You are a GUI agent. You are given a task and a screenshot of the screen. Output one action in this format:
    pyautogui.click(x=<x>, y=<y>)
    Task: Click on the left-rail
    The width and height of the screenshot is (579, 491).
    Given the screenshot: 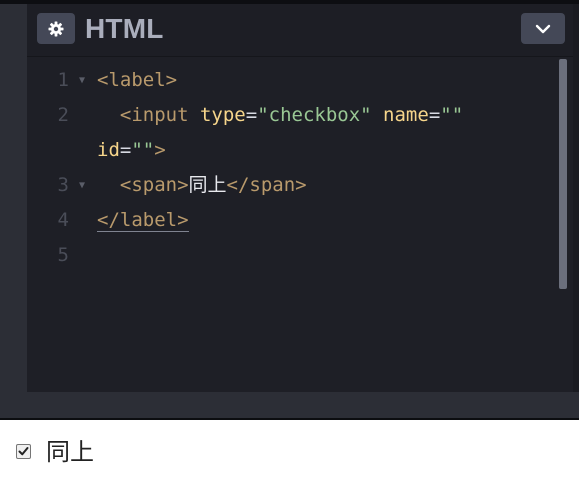 What is the action you would take?
    pyautogui.click(x=13, y=198)
    